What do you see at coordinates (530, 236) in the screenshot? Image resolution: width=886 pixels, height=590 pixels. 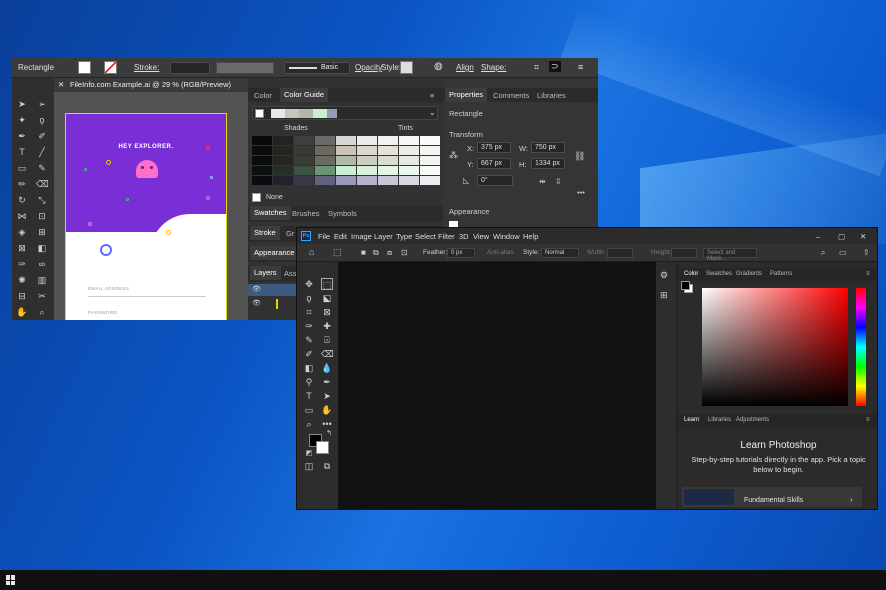 I see `menu-help: Help` at bounding box center [530, 236].